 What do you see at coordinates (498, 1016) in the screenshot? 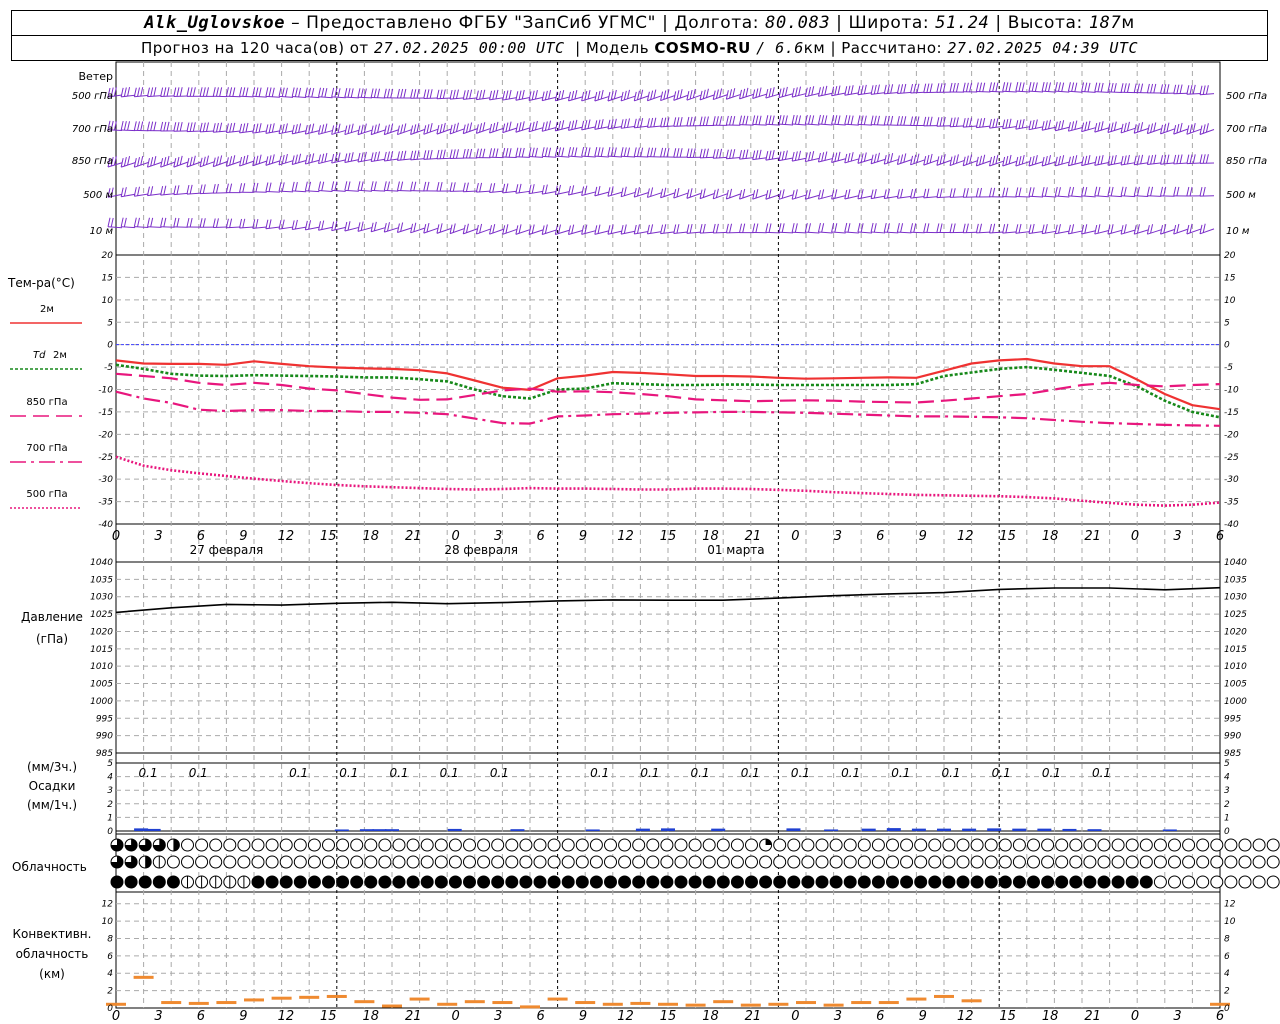
I see `hour-tick-bottom: 3` at bounding box center [498, 1016].